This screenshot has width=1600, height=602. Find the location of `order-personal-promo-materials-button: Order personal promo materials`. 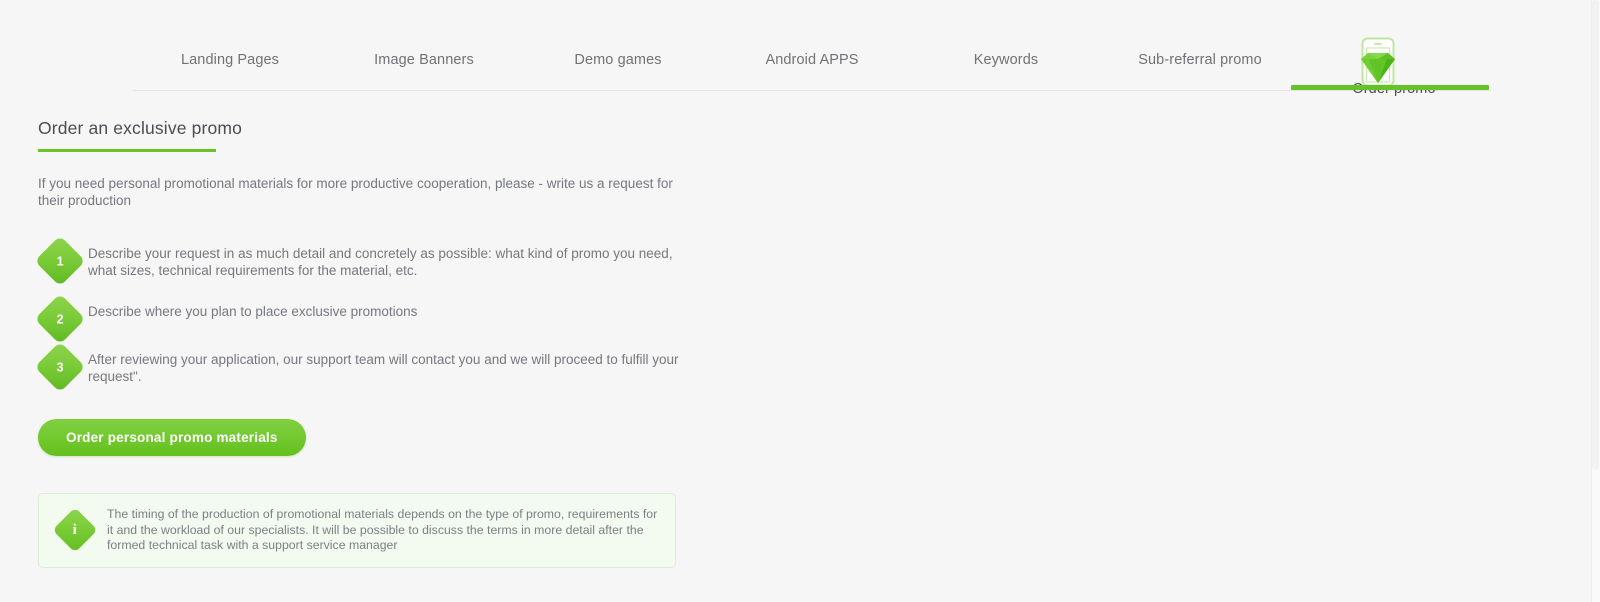

order-personal-promo-materials-button: Order personal promo materials is located at coordinates (172, 437).